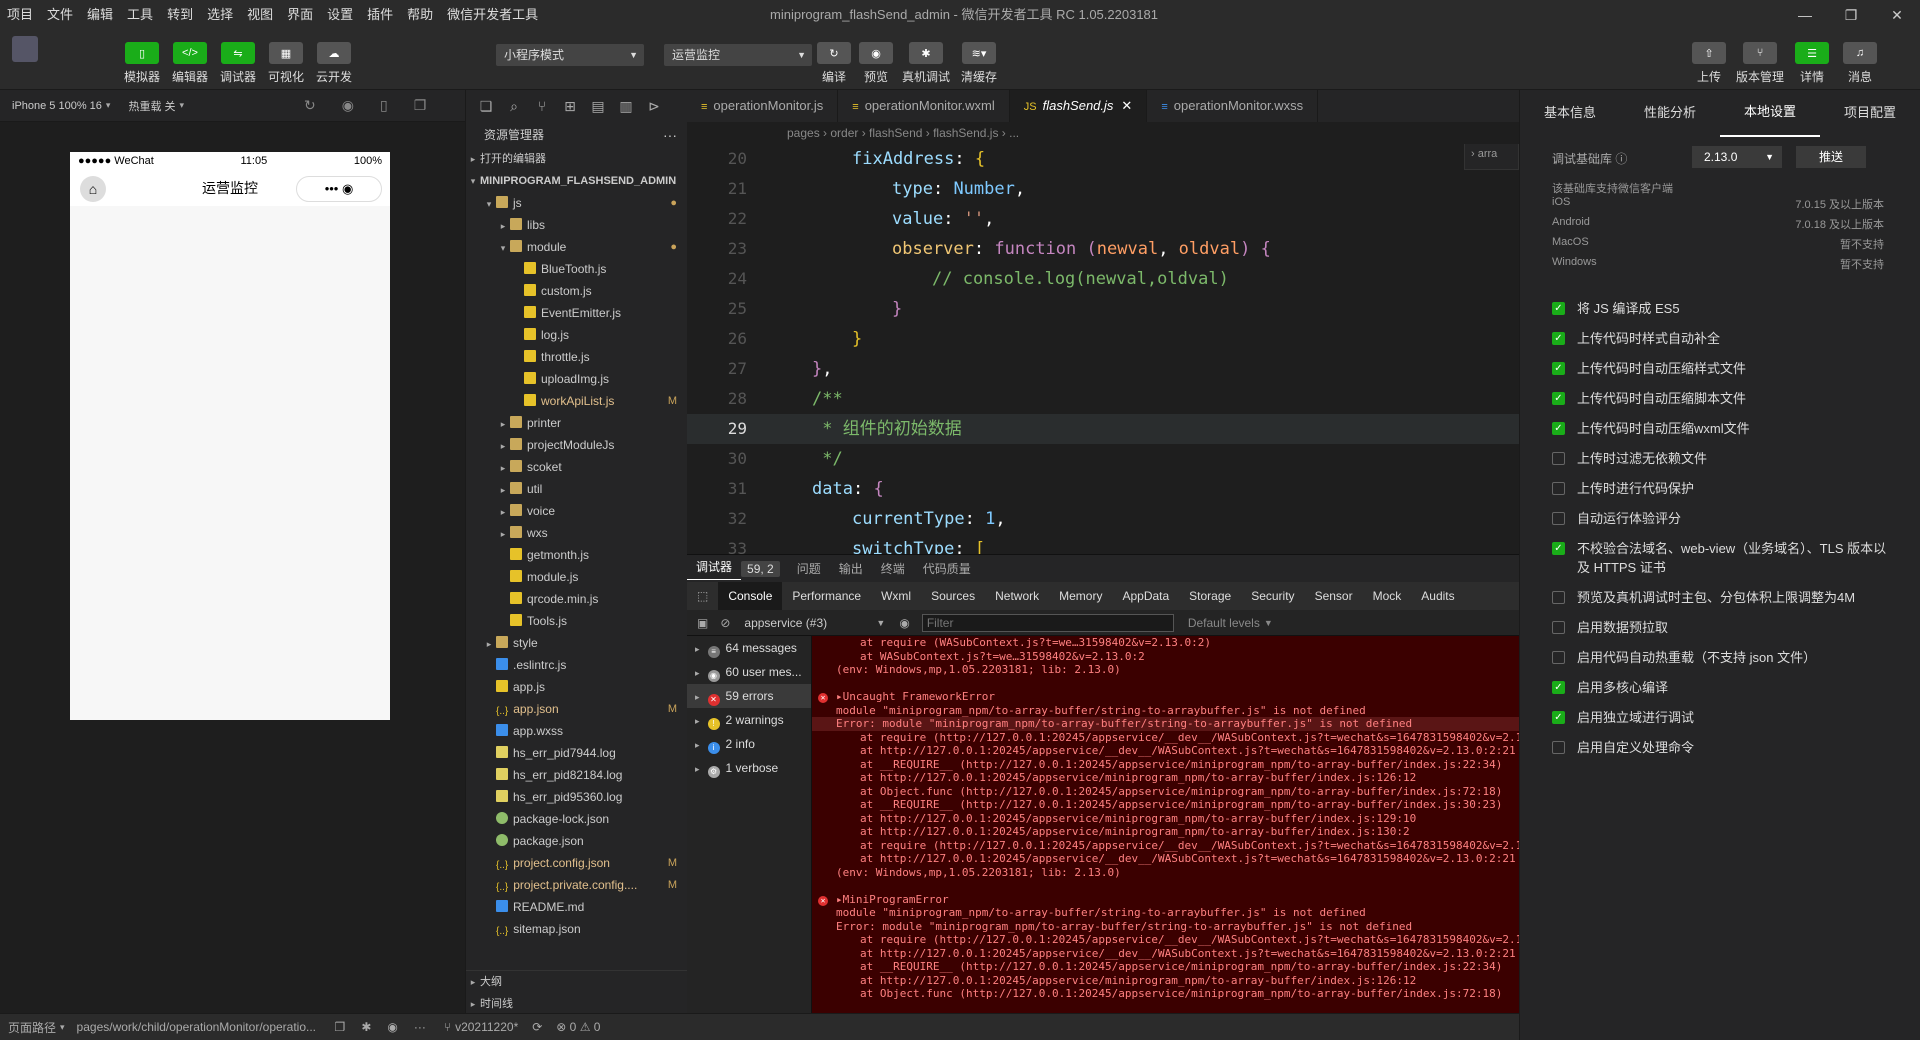 The height and width of the screenshot is (1040, 1920). What do you see at coordinates (340, 15) in the screenshot?
I see `menu-item: 设置` at bounding box center [340, 15].